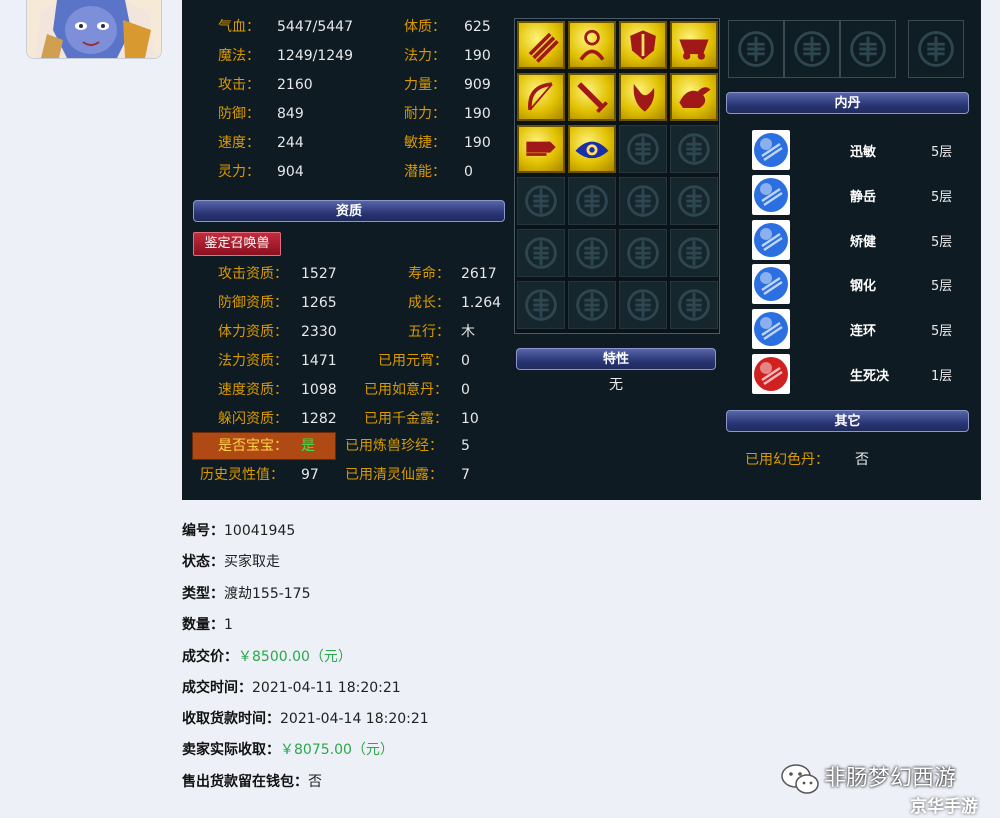  Describe the element at coordinates (863, 152) in the screenshot. I see `neidan-name: 迅敏` at that location.